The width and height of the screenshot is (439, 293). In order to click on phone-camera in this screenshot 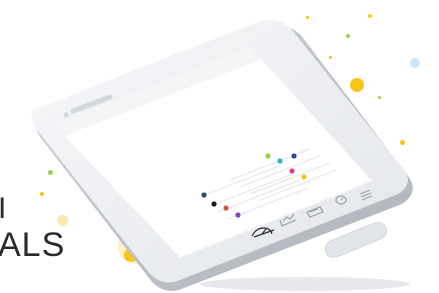, I will do `click(66, 115)`.